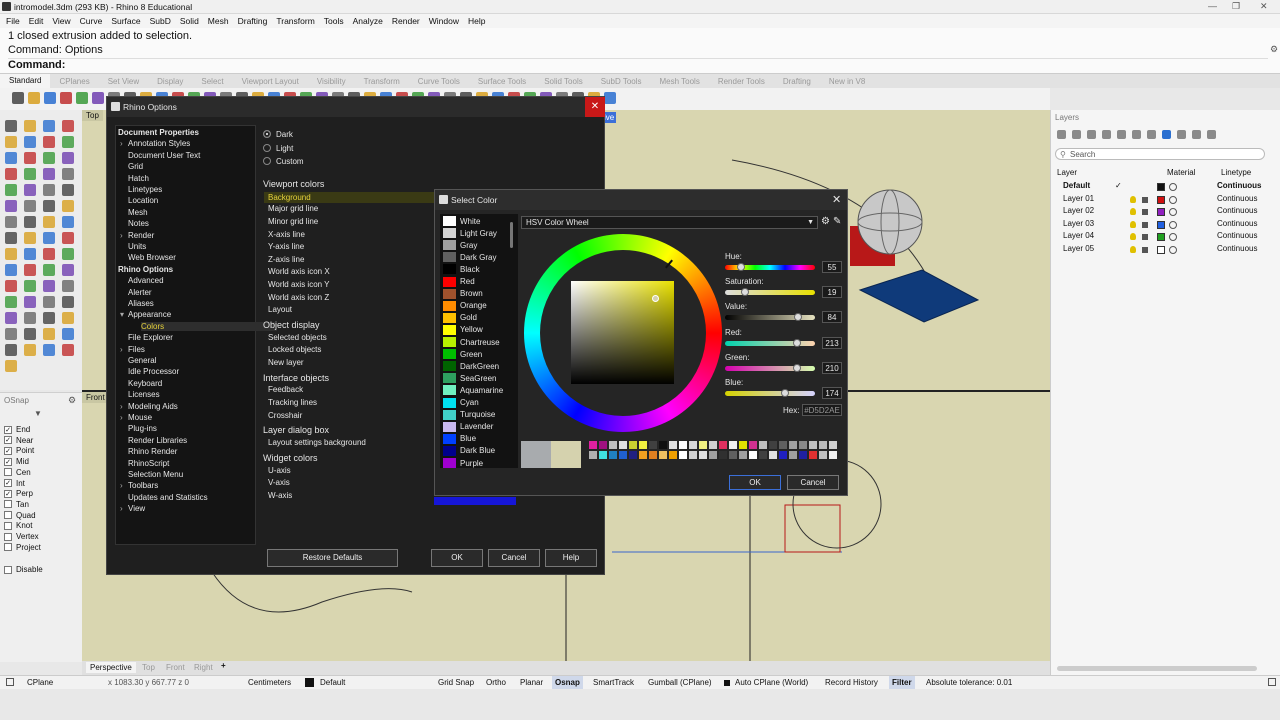  What do you see at coordinates (145, 269) in the screenshot?
I see `tree-item-rhino-options: Rhino Options` at bounding box center [145, 269].